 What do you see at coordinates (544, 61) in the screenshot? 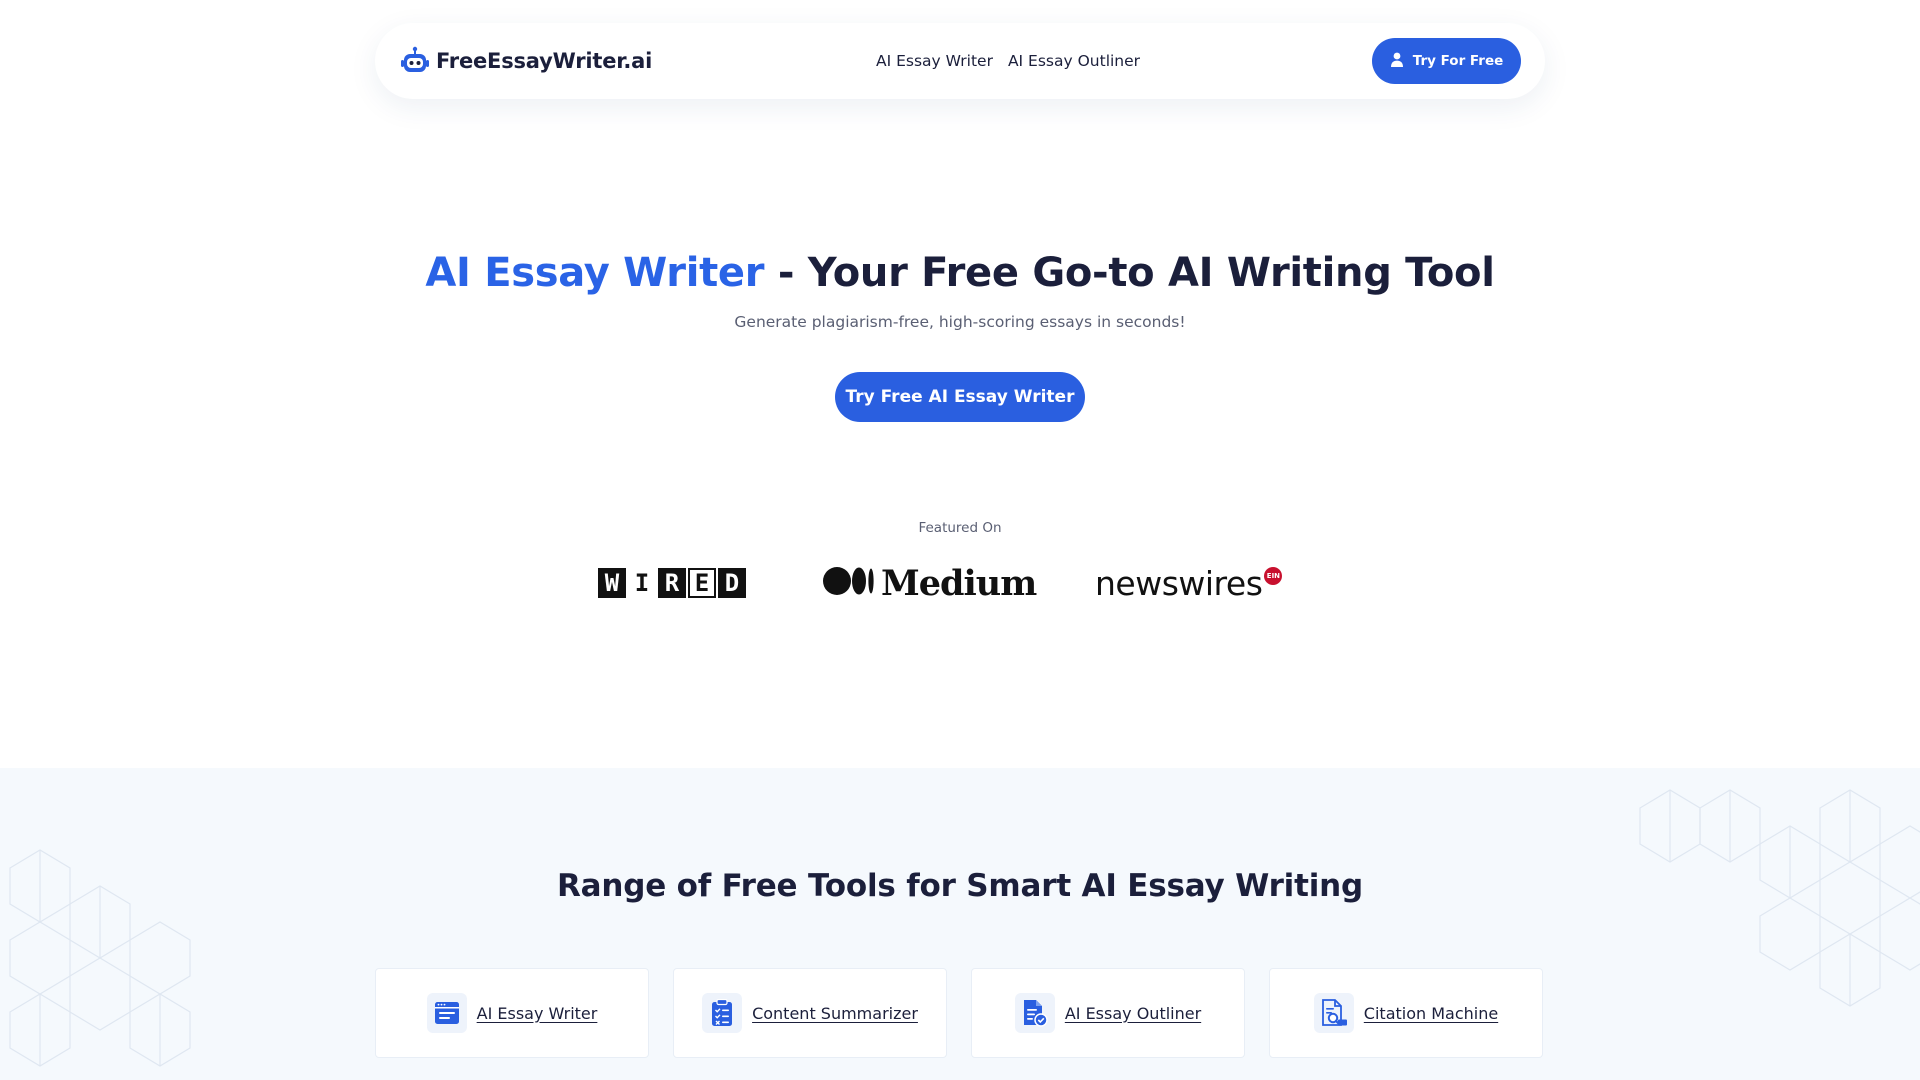
I see `brand-name: FreeEssayWriter.ai` at bounding box center [544, 61].